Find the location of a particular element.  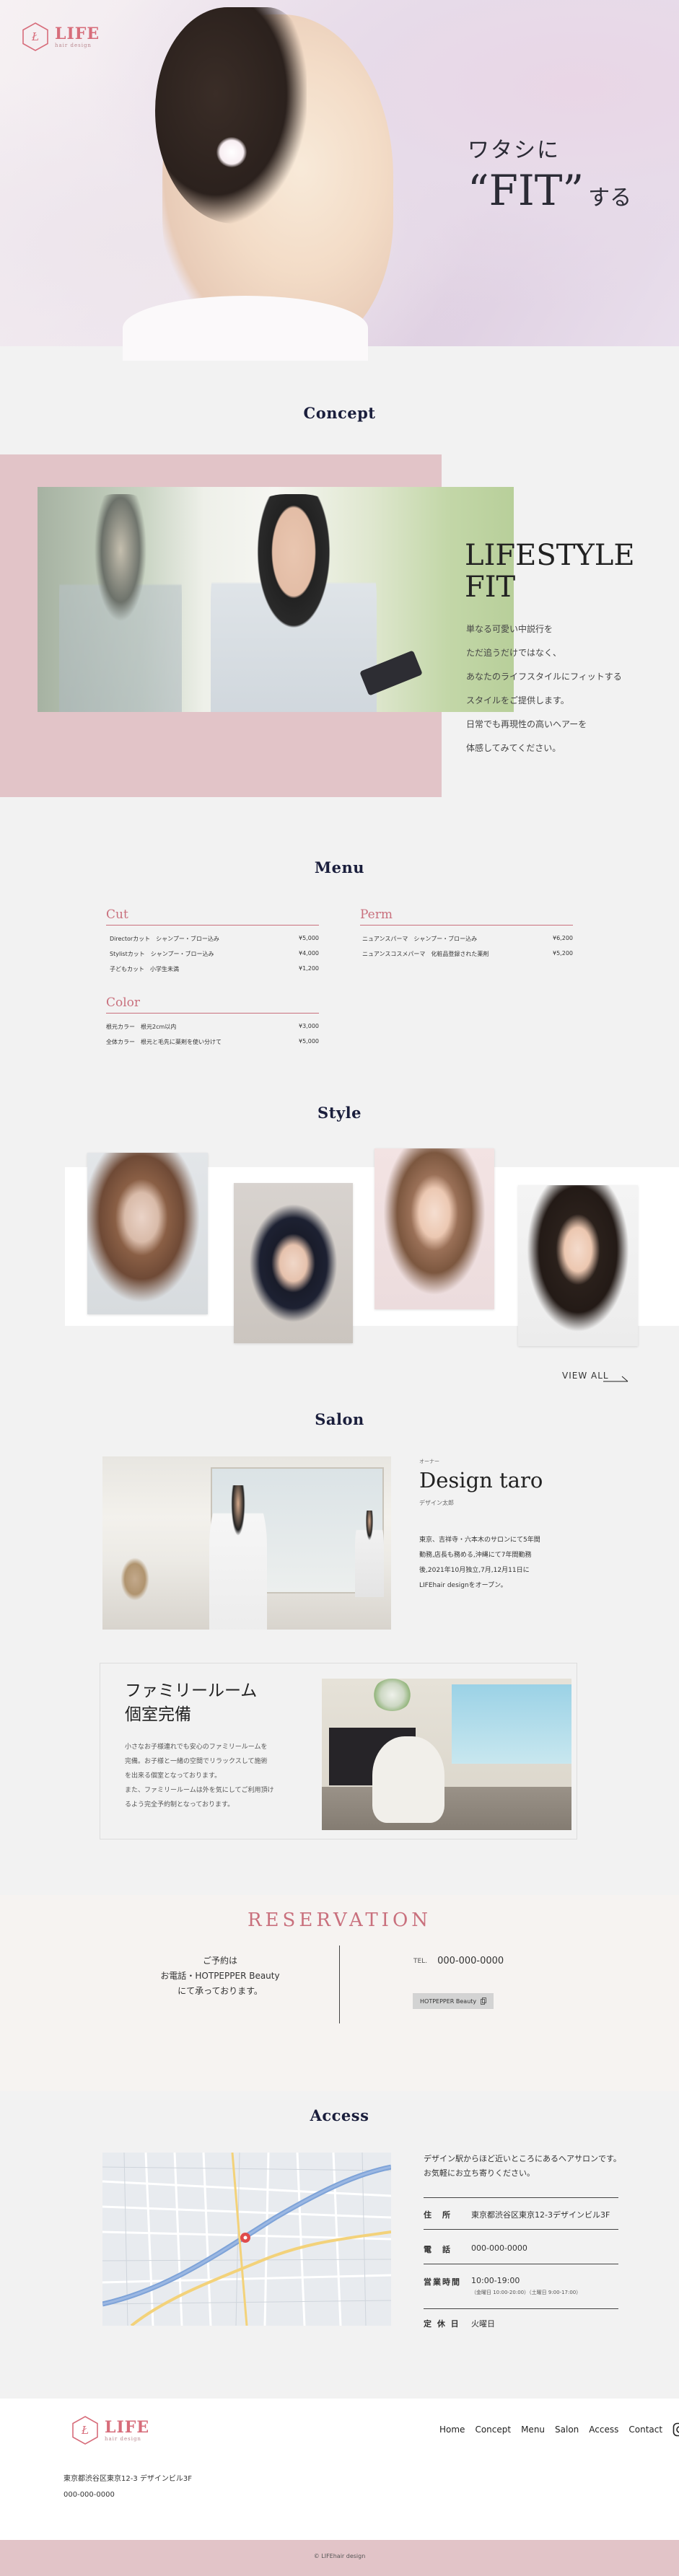

footer-nav-access: Access is located at coordinates (603, 2430).